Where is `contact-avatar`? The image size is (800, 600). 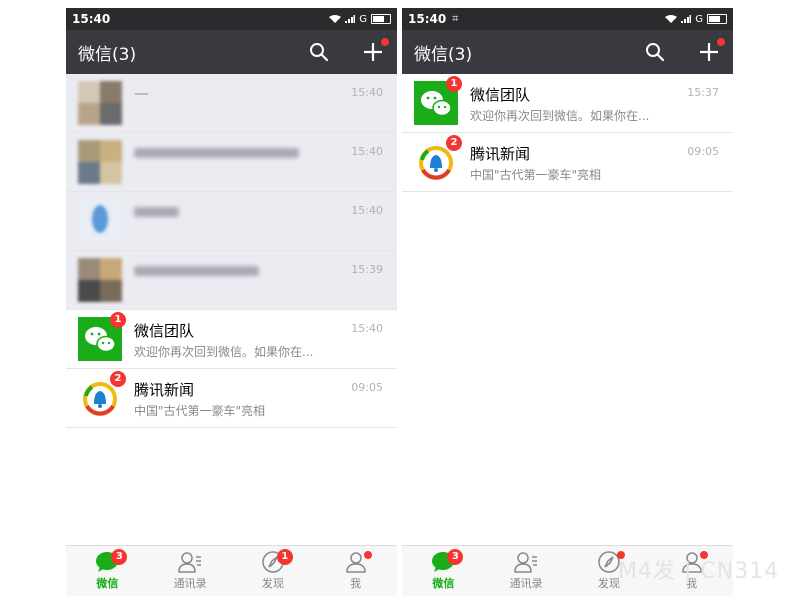
contact-avatar is located at coordinates (100, 221).